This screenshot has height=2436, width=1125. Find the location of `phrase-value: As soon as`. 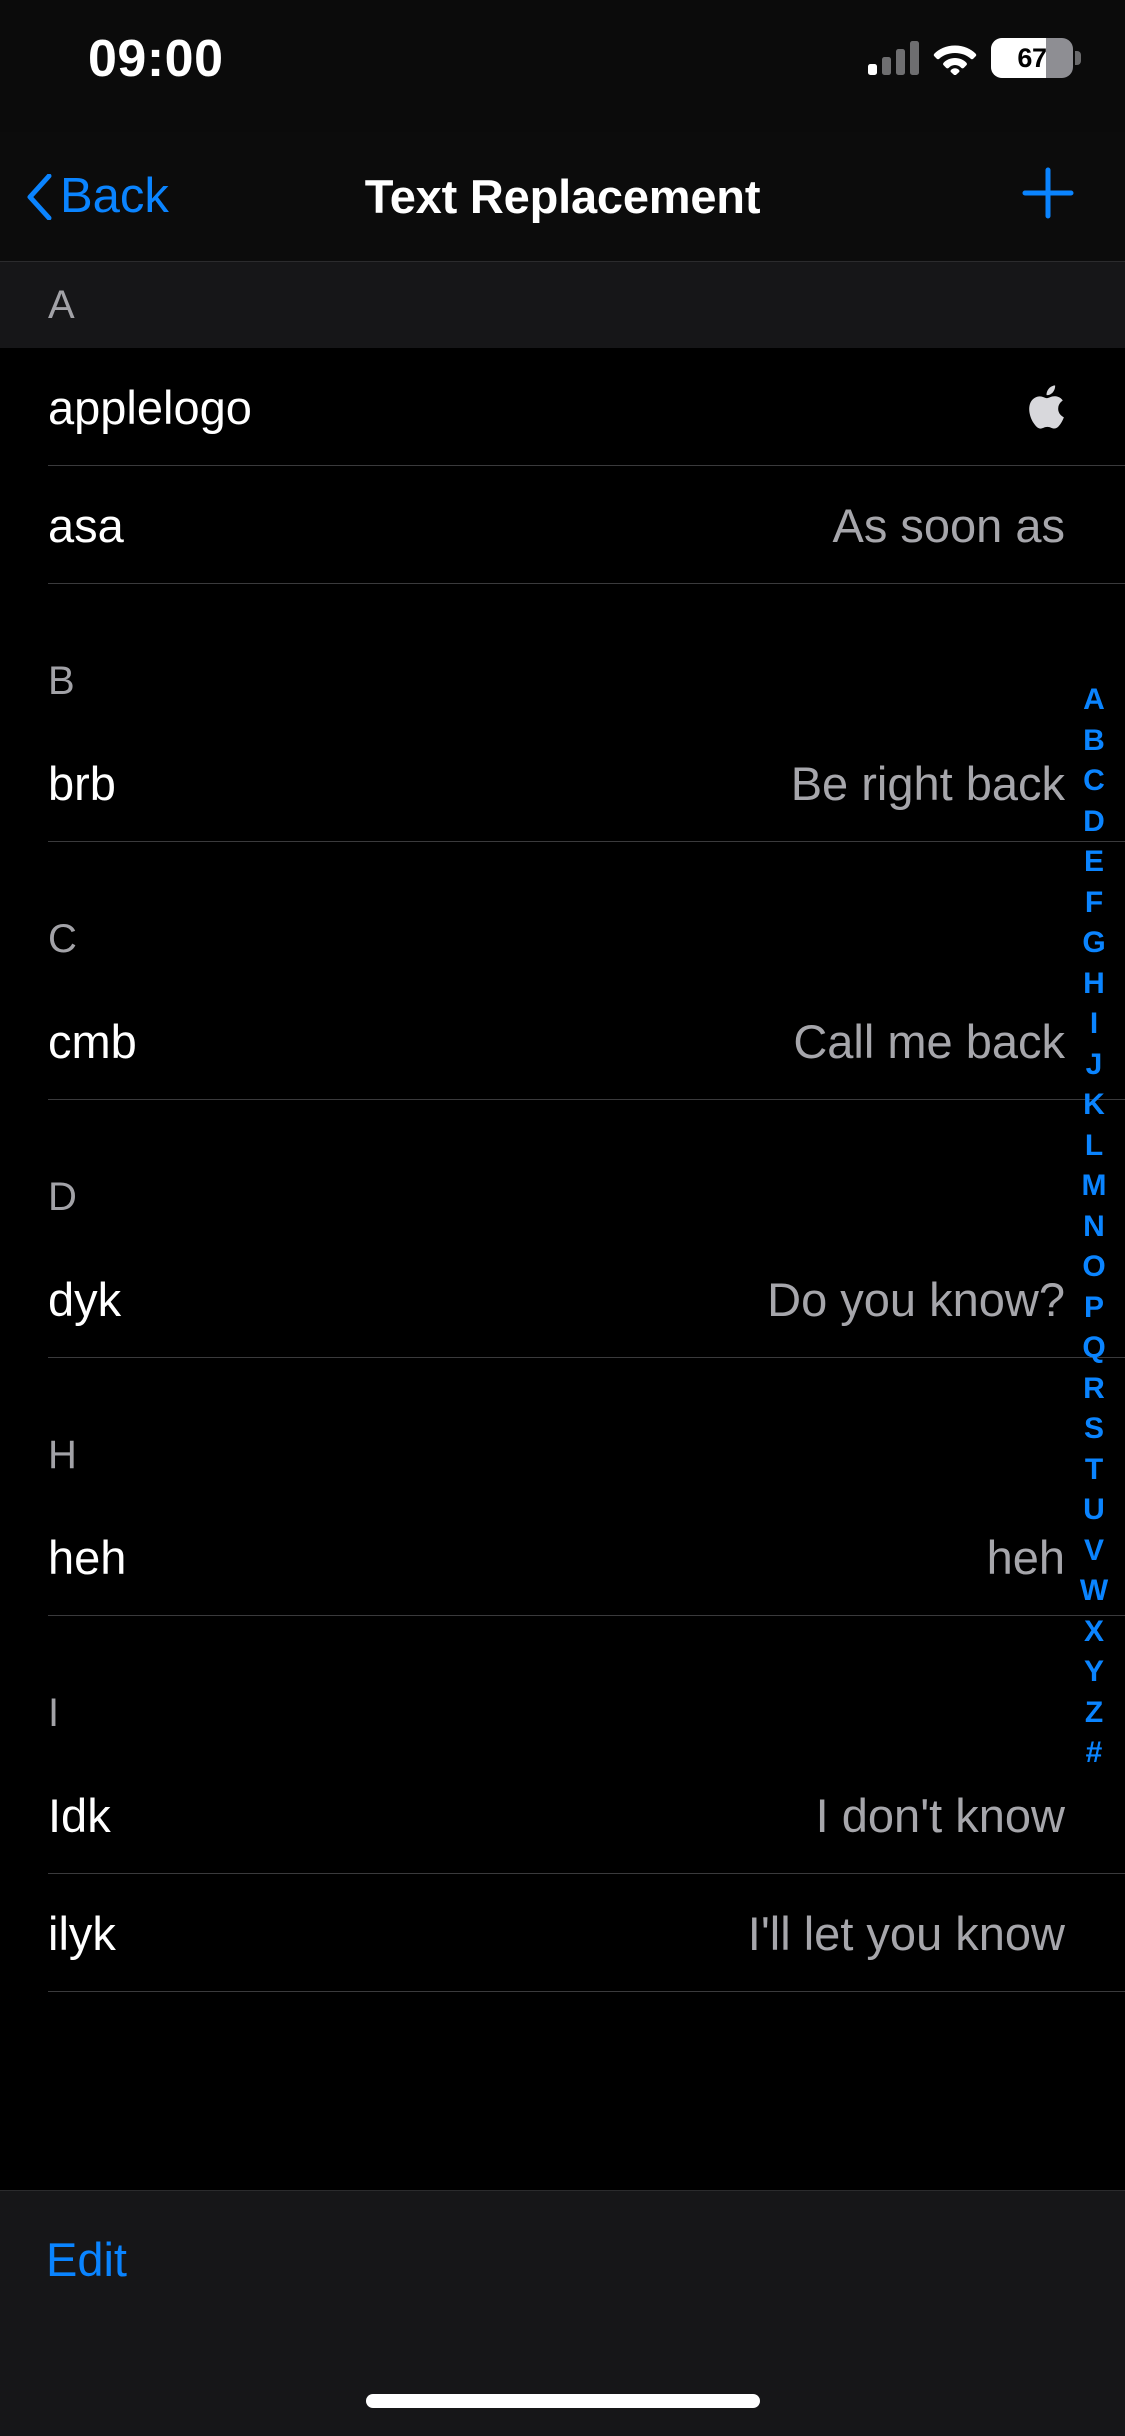

phrase-value: As soon as is located at coordinates (948, 525).